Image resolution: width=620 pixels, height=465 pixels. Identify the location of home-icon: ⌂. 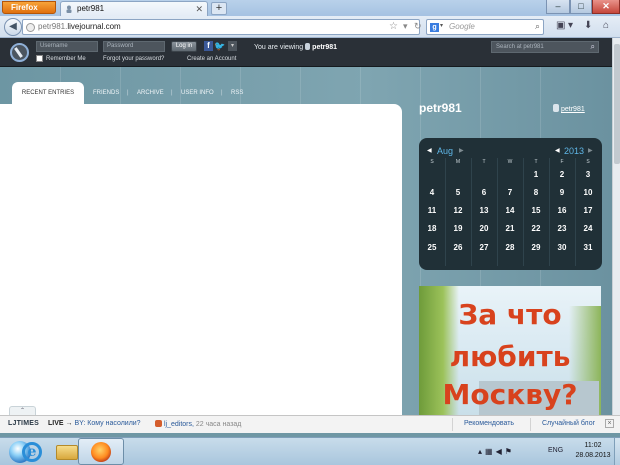
(606, 25).